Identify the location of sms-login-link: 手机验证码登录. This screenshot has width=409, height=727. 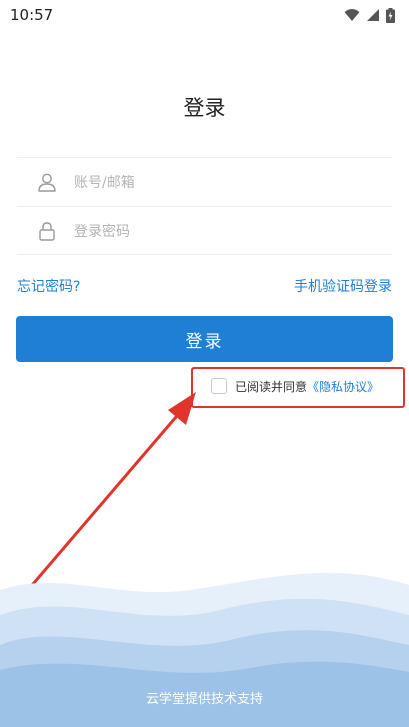
(343, 286).